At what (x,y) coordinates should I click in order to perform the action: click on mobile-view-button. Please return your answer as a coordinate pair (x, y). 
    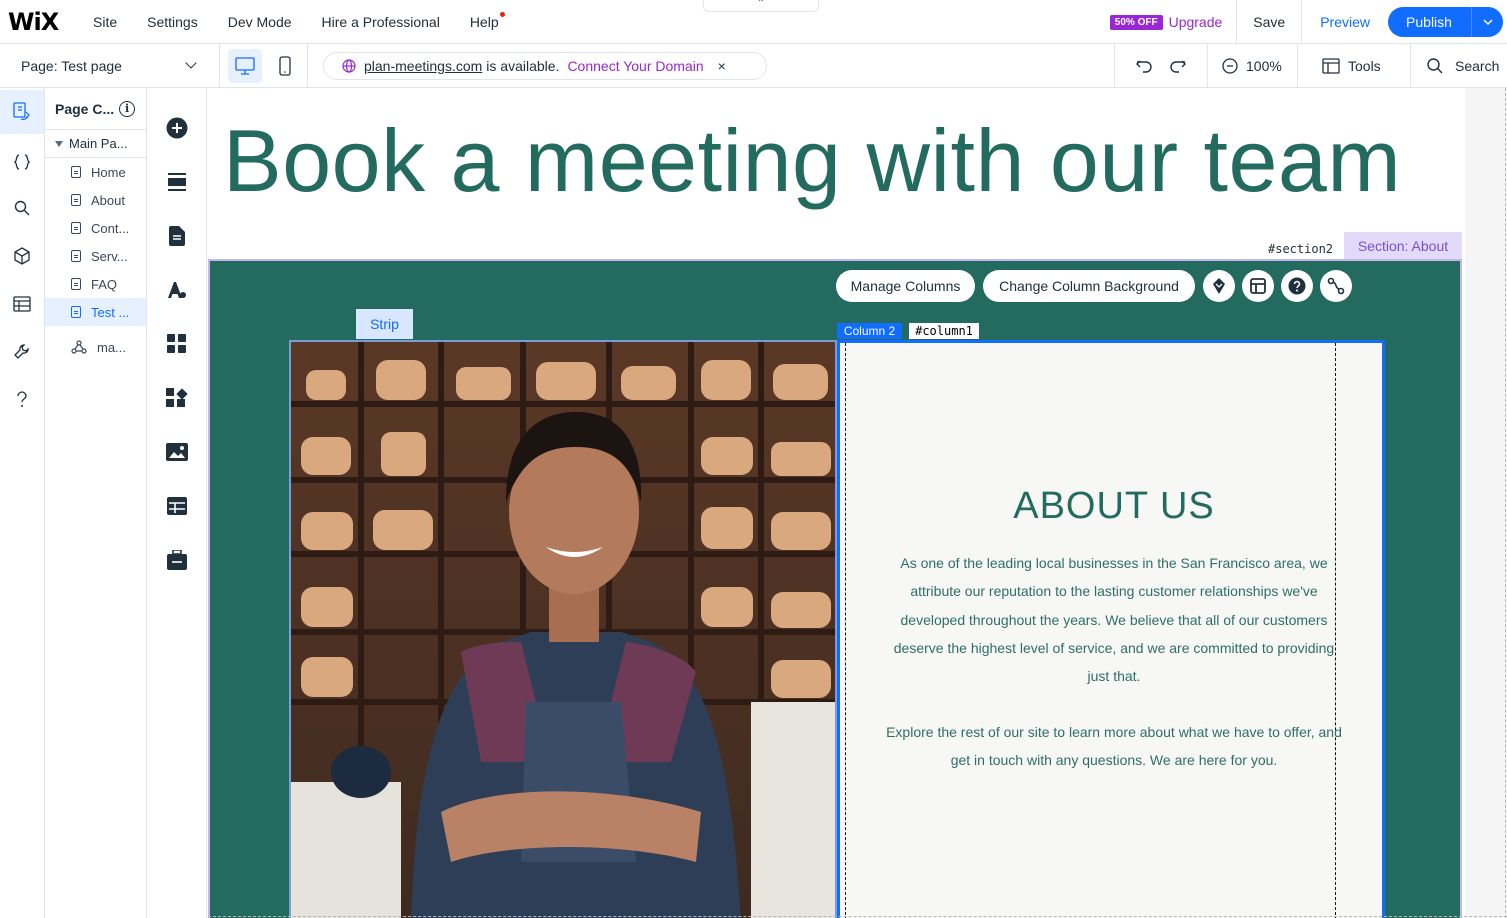
    Looking at the image, I should click on (285, 66).